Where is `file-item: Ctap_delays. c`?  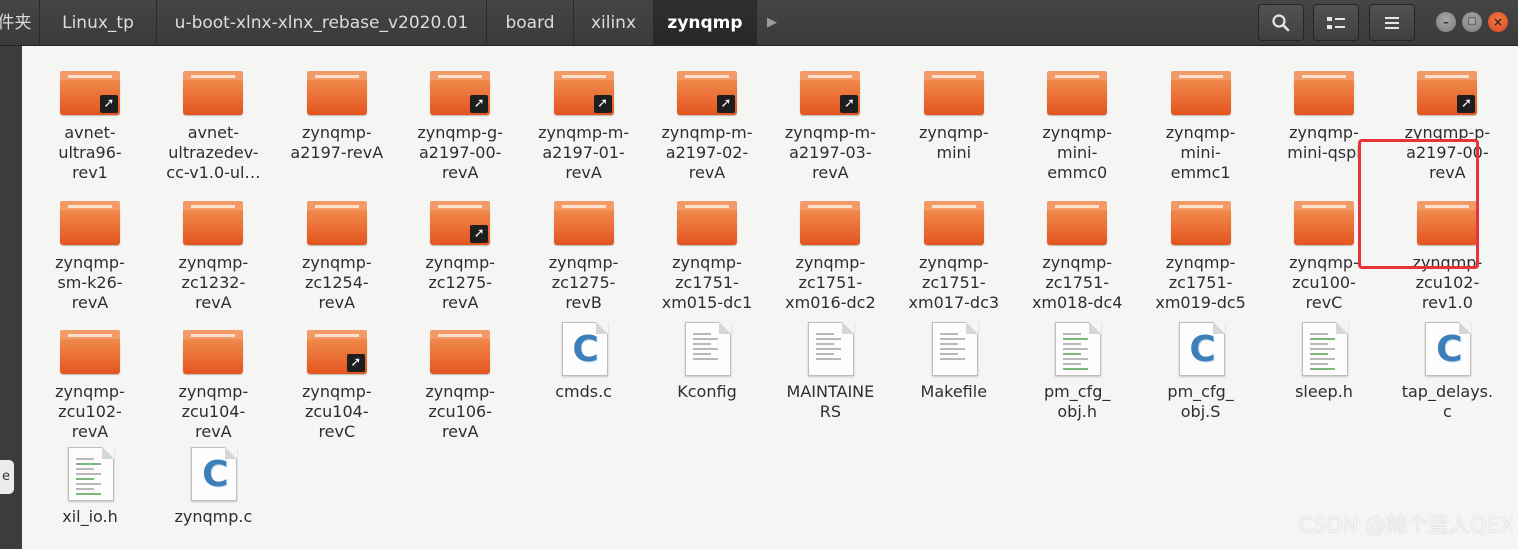 file-item: Ctap_delays. c is located at coordinates (1447, 372).